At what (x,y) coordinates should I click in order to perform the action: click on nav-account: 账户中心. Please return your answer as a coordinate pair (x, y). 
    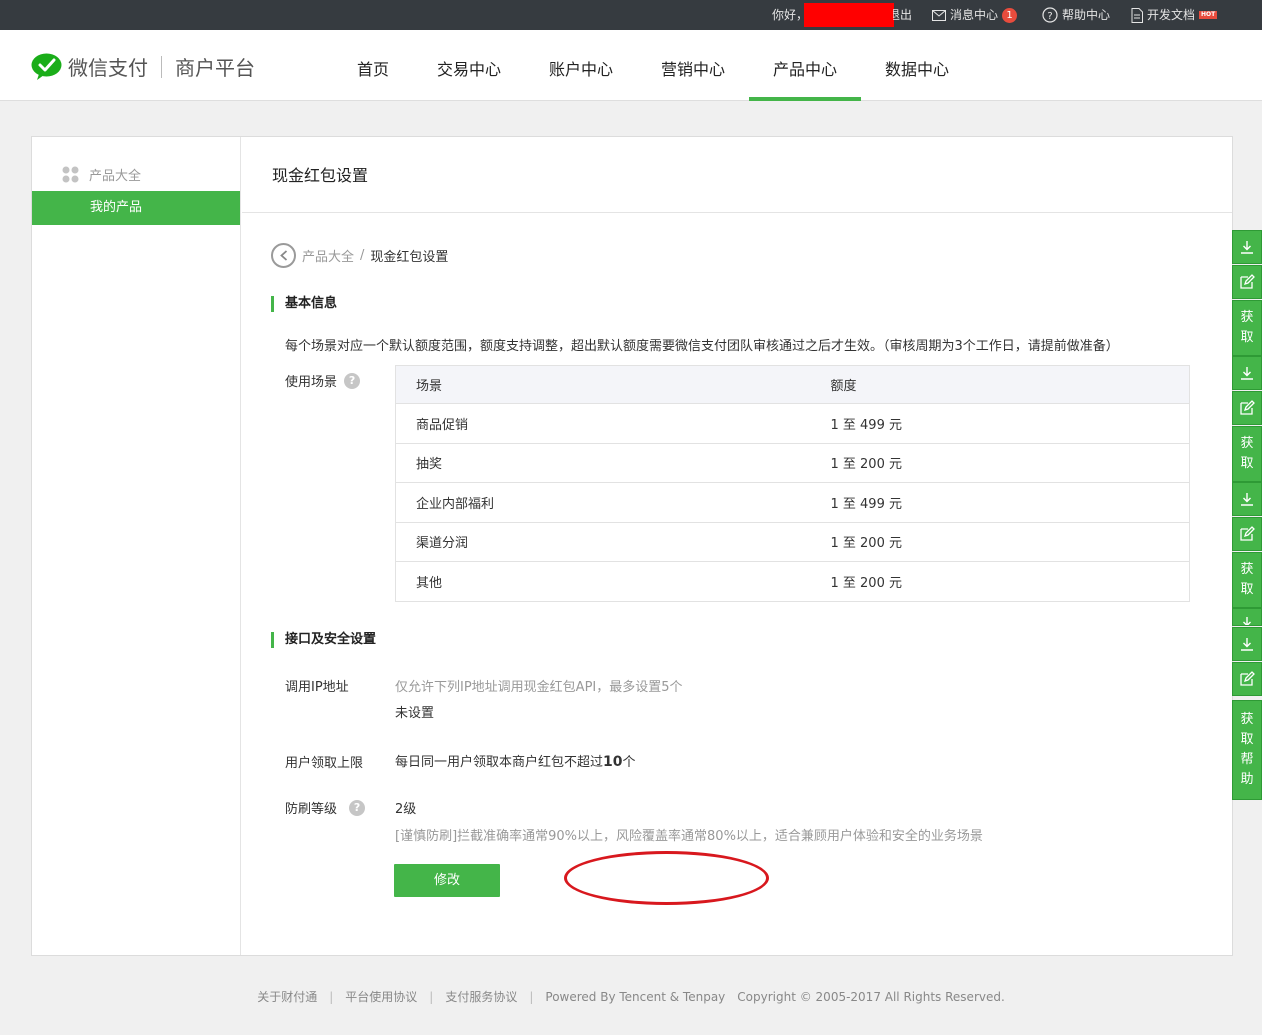
    Looking at the image, I should click on (581, 65).